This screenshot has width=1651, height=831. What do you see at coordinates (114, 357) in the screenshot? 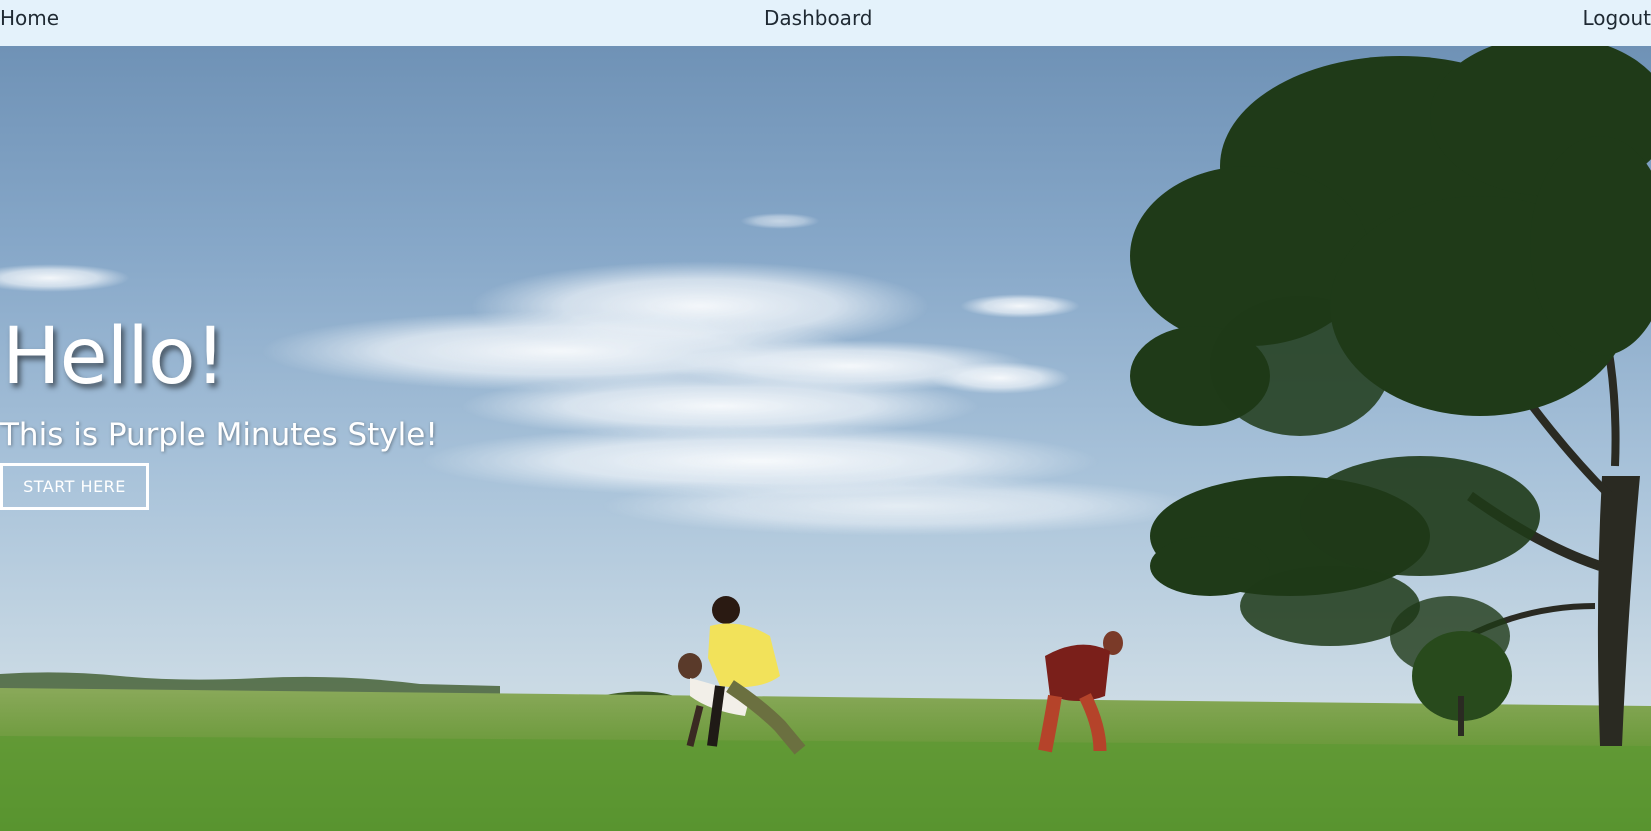
I see `hero-title: Hello!` at bounding box center [114, 357].